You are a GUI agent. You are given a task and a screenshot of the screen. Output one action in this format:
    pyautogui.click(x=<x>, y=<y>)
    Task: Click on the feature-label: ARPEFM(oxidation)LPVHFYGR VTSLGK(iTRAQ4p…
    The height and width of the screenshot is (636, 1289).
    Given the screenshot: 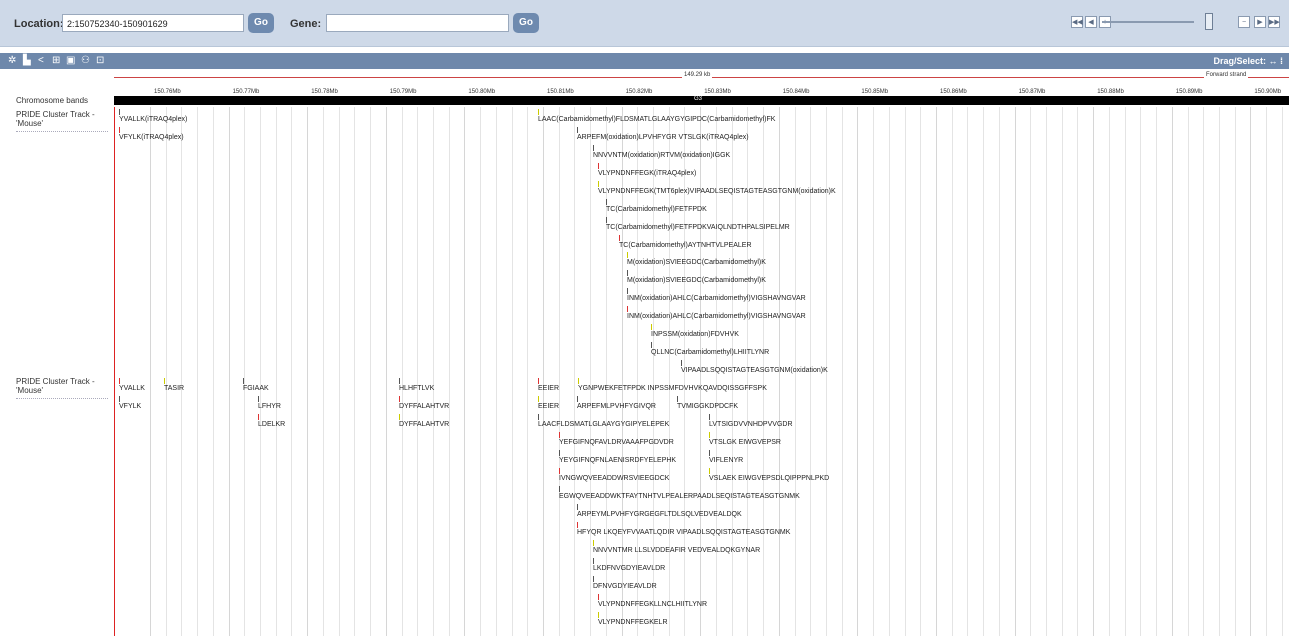 What is the action you would take?
    pyautogui.click(x=663, y=137)
    